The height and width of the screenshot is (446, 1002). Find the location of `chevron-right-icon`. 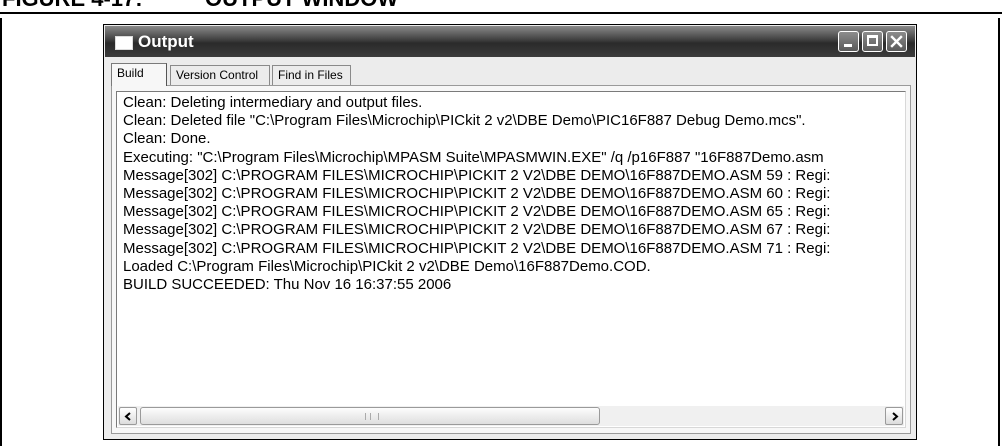

chevron-right-icon is located at coordinates (895, 416).